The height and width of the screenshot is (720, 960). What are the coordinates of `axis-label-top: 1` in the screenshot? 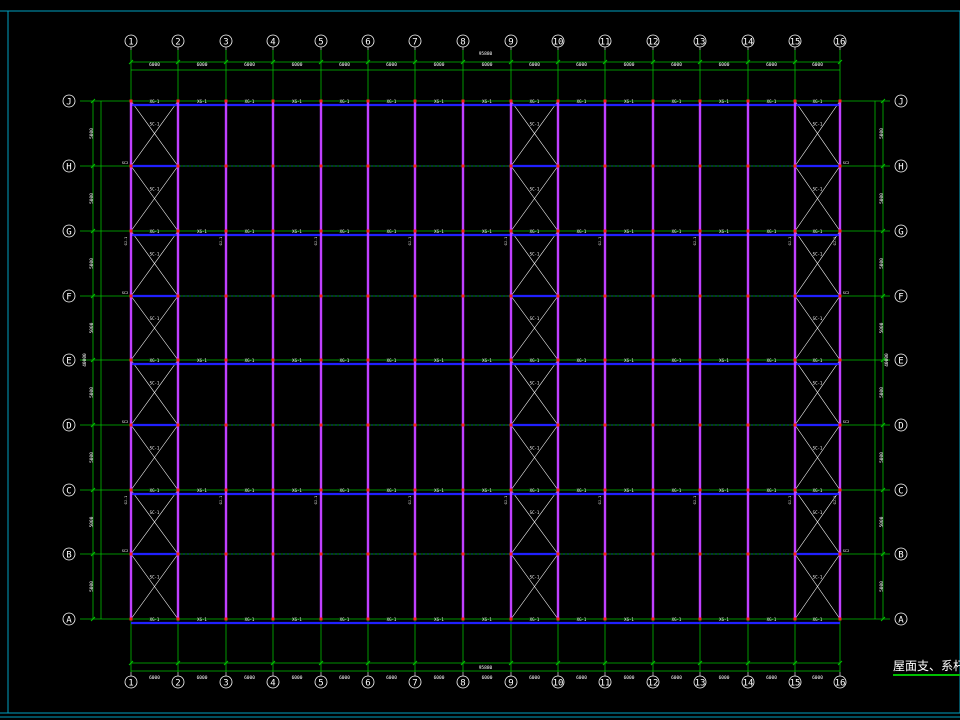 It's located at (130, 43).